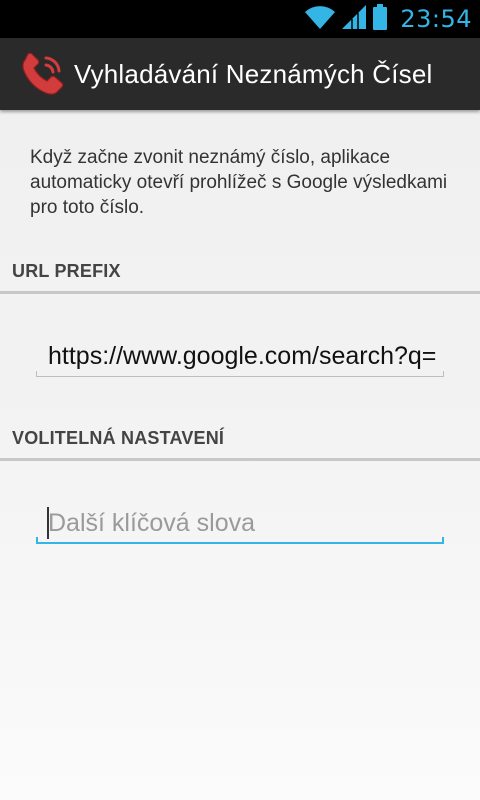  What do you see at coordinates (354, 19) in the screenshot?
I see `signal-icon` at bounding box center [354, 19].